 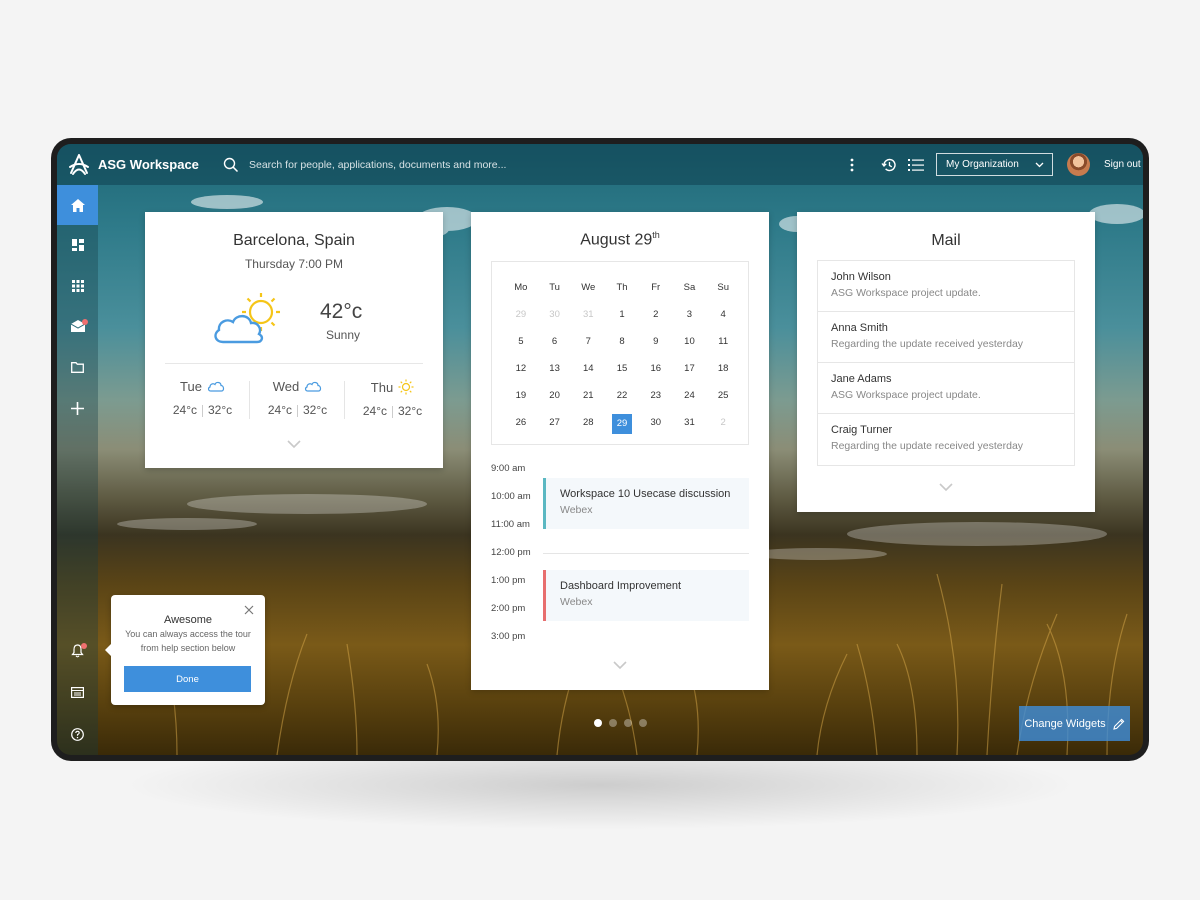 What do you see at coordinates (861, 277) in the screenshot?
I see `mail-sender: John Wilson` at bounding box center [861, 277].